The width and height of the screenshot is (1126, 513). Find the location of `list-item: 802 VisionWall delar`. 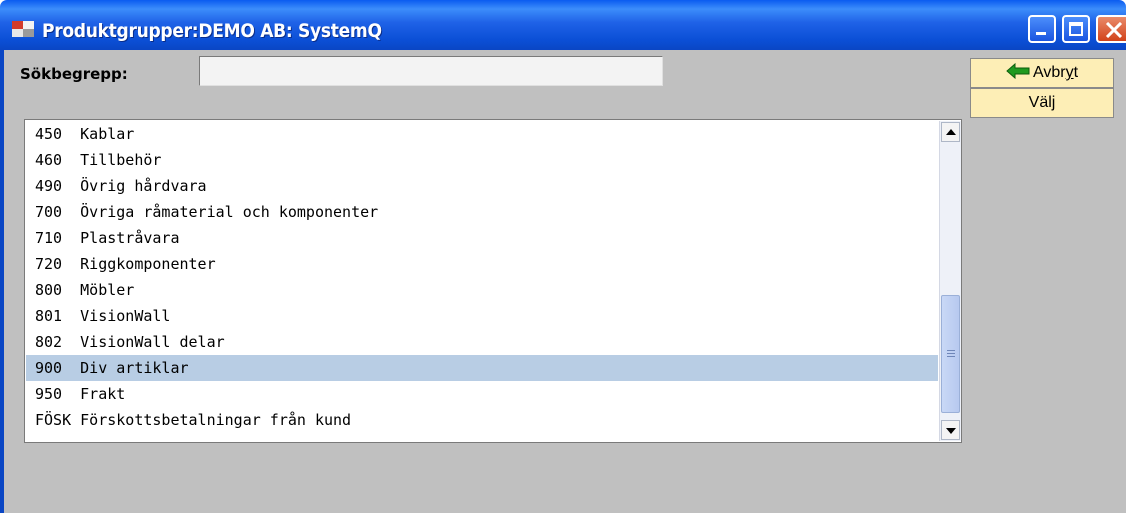

list-item: 802 VisionWall delar is located at coordinates (482, 342).